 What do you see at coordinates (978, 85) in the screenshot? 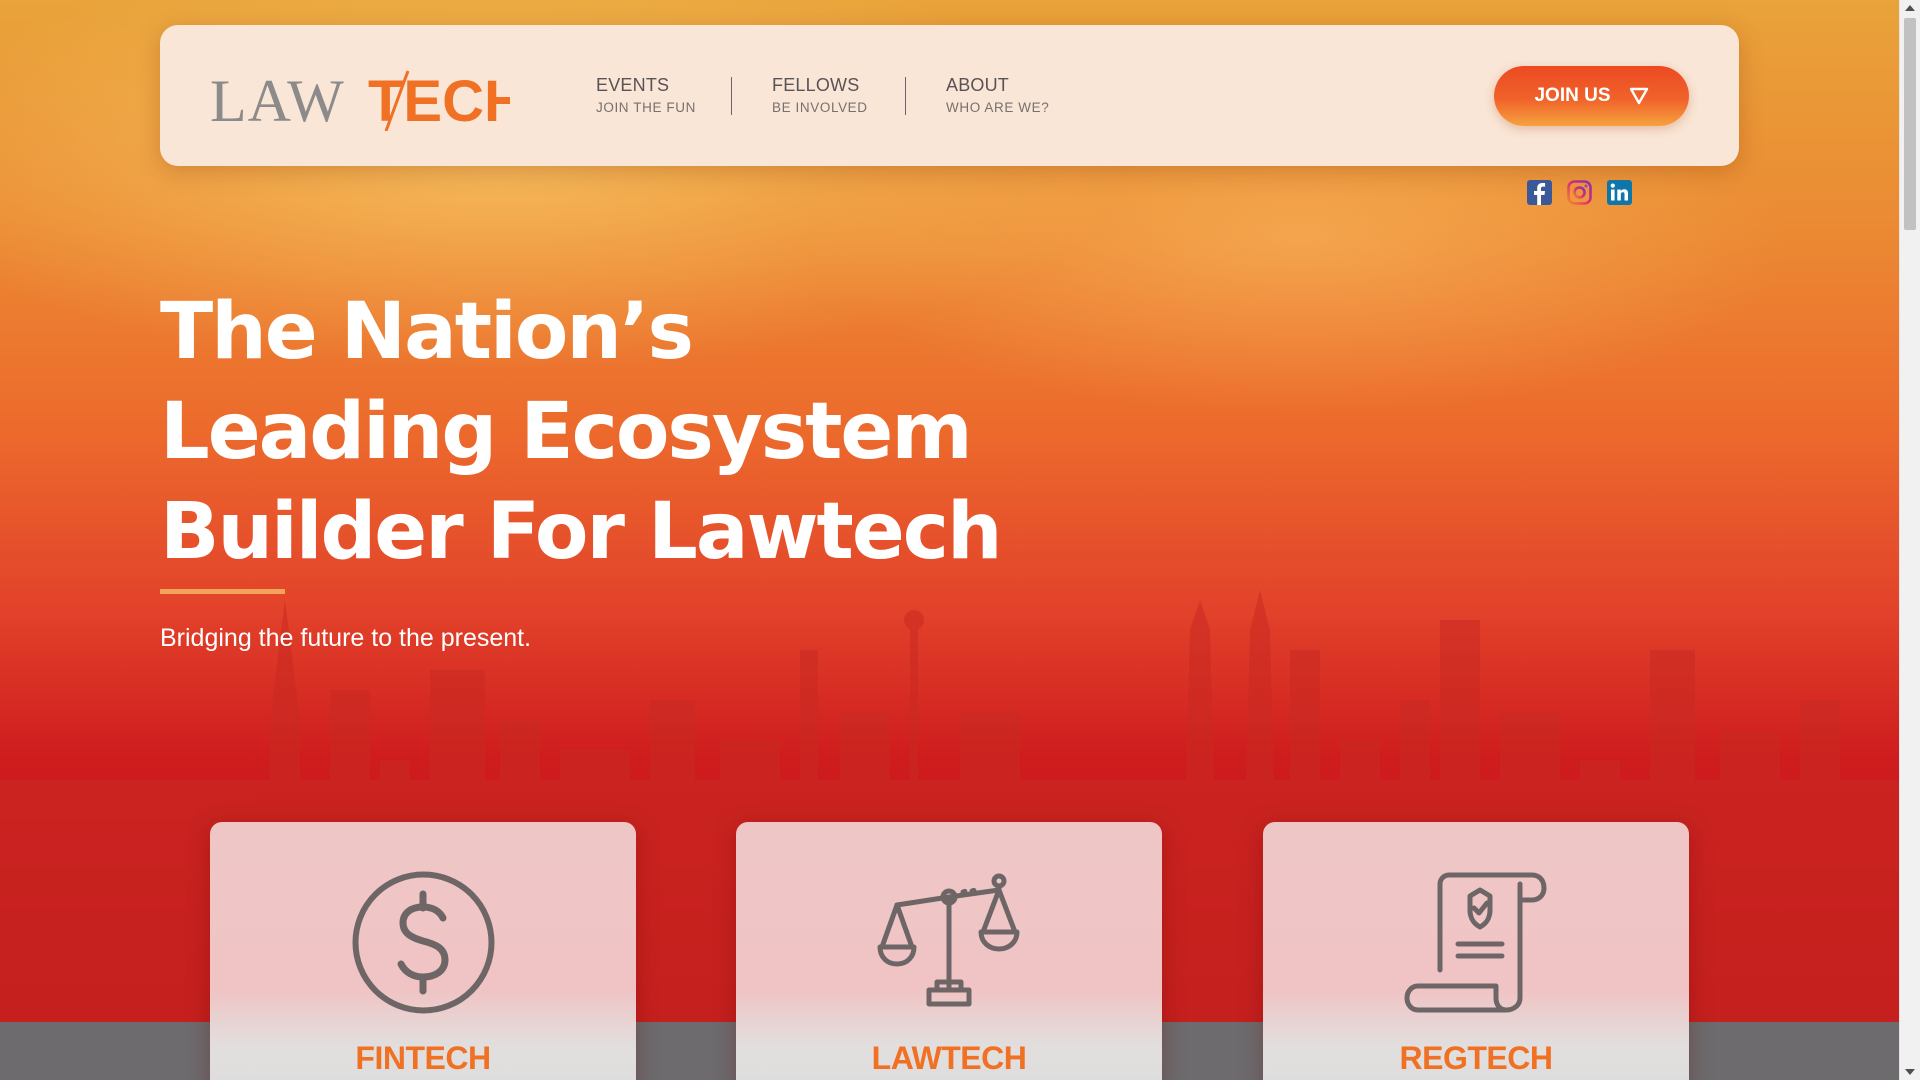
I see `nav-item-label: ABOUT` at bounding box center [978, 85].